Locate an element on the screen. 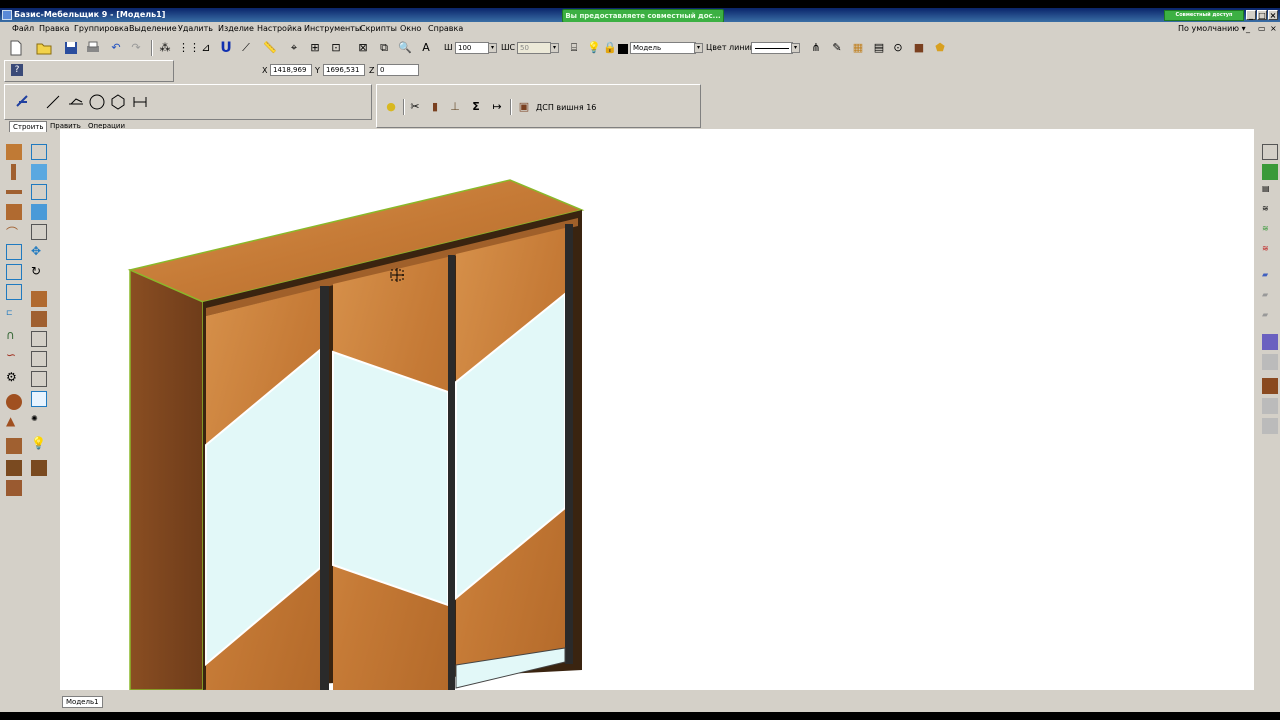  hardware-icon: ⚙ is located at coordinates (14, 378).